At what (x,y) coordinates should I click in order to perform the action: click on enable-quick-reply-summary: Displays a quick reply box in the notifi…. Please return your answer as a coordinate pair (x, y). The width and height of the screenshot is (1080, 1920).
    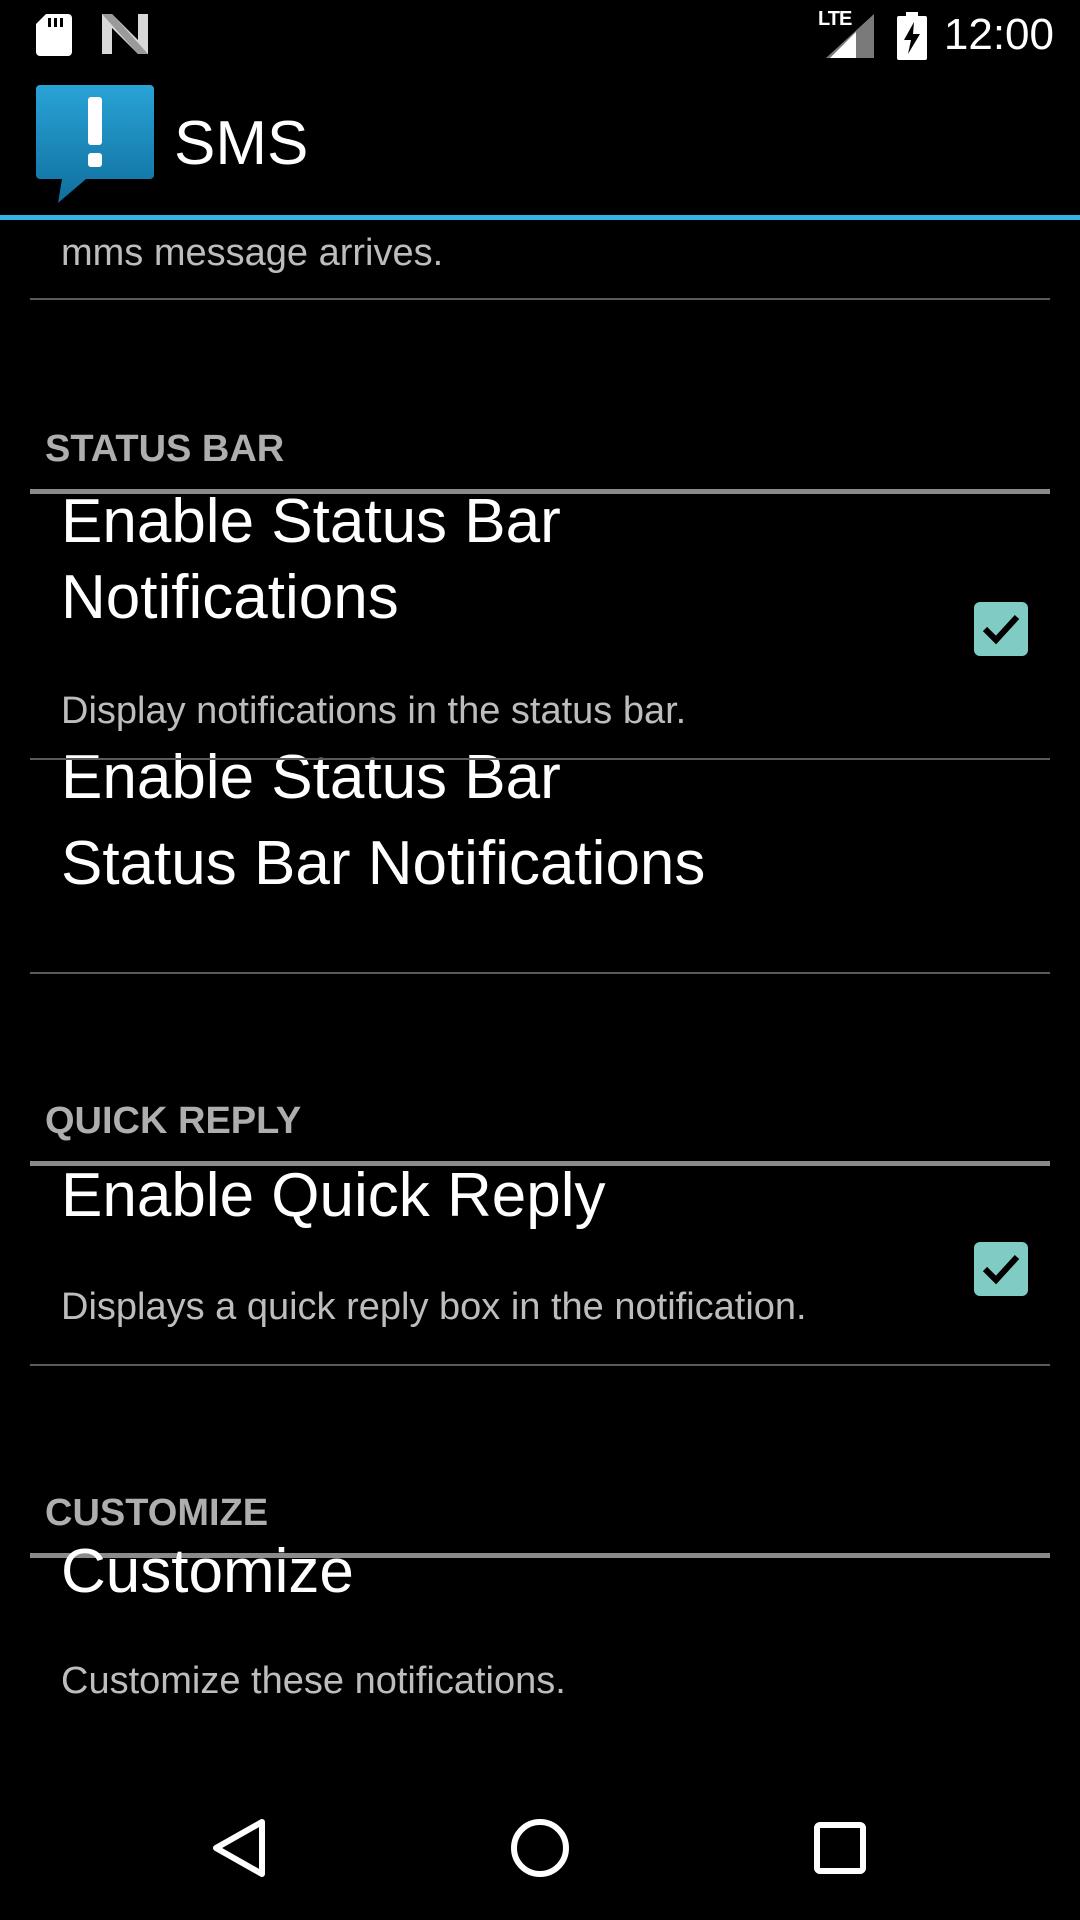
    Looking at the image, I should click on (434, 1307).